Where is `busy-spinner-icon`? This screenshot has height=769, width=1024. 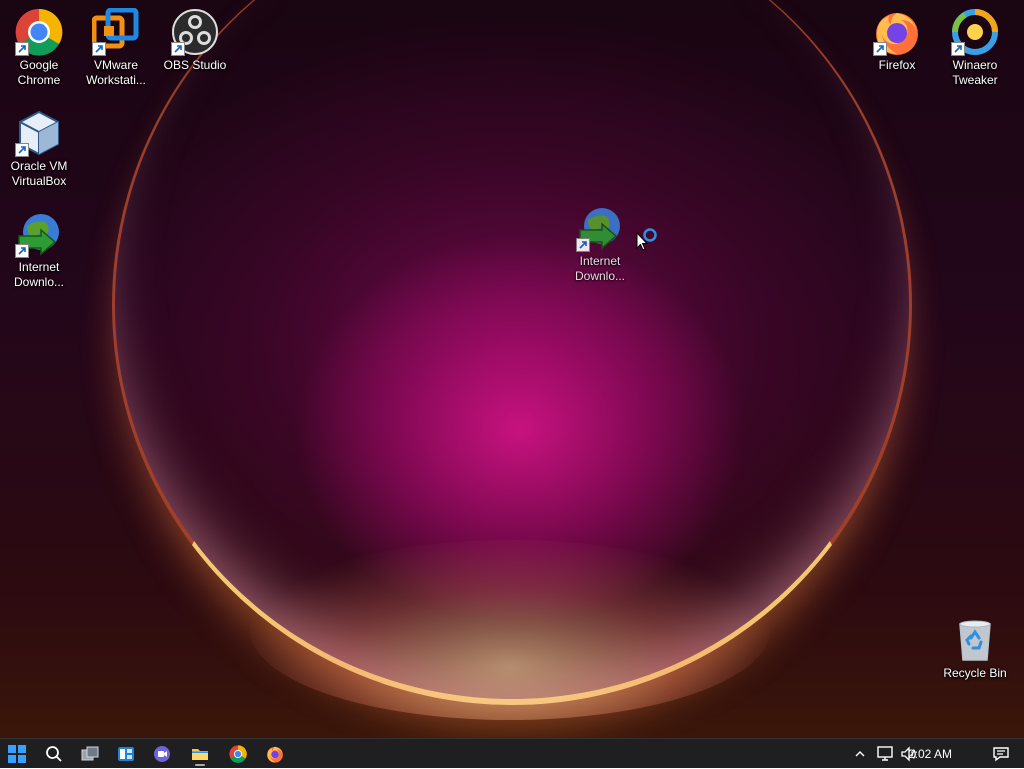
busy-spinner-icon is located at coordinates (650, 235).